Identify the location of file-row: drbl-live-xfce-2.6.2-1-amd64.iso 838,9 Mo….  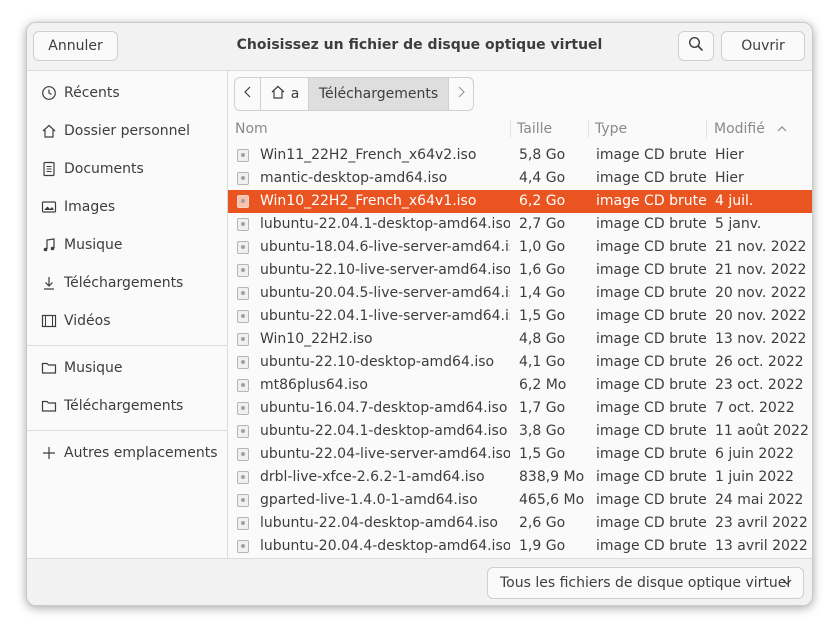
(520, 477).